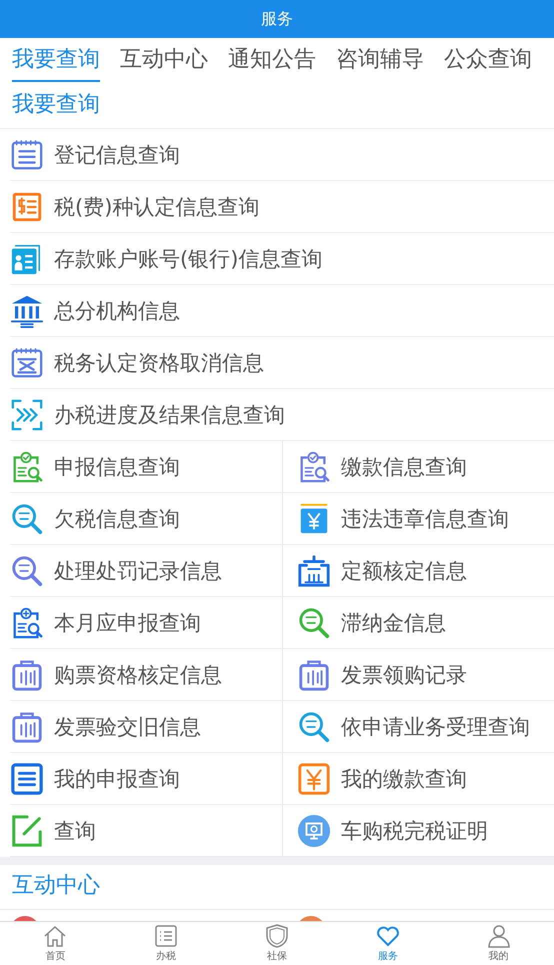  Describe the element at coordinates (27, 831) in the screenshot. I see `edit-icon` at that location.